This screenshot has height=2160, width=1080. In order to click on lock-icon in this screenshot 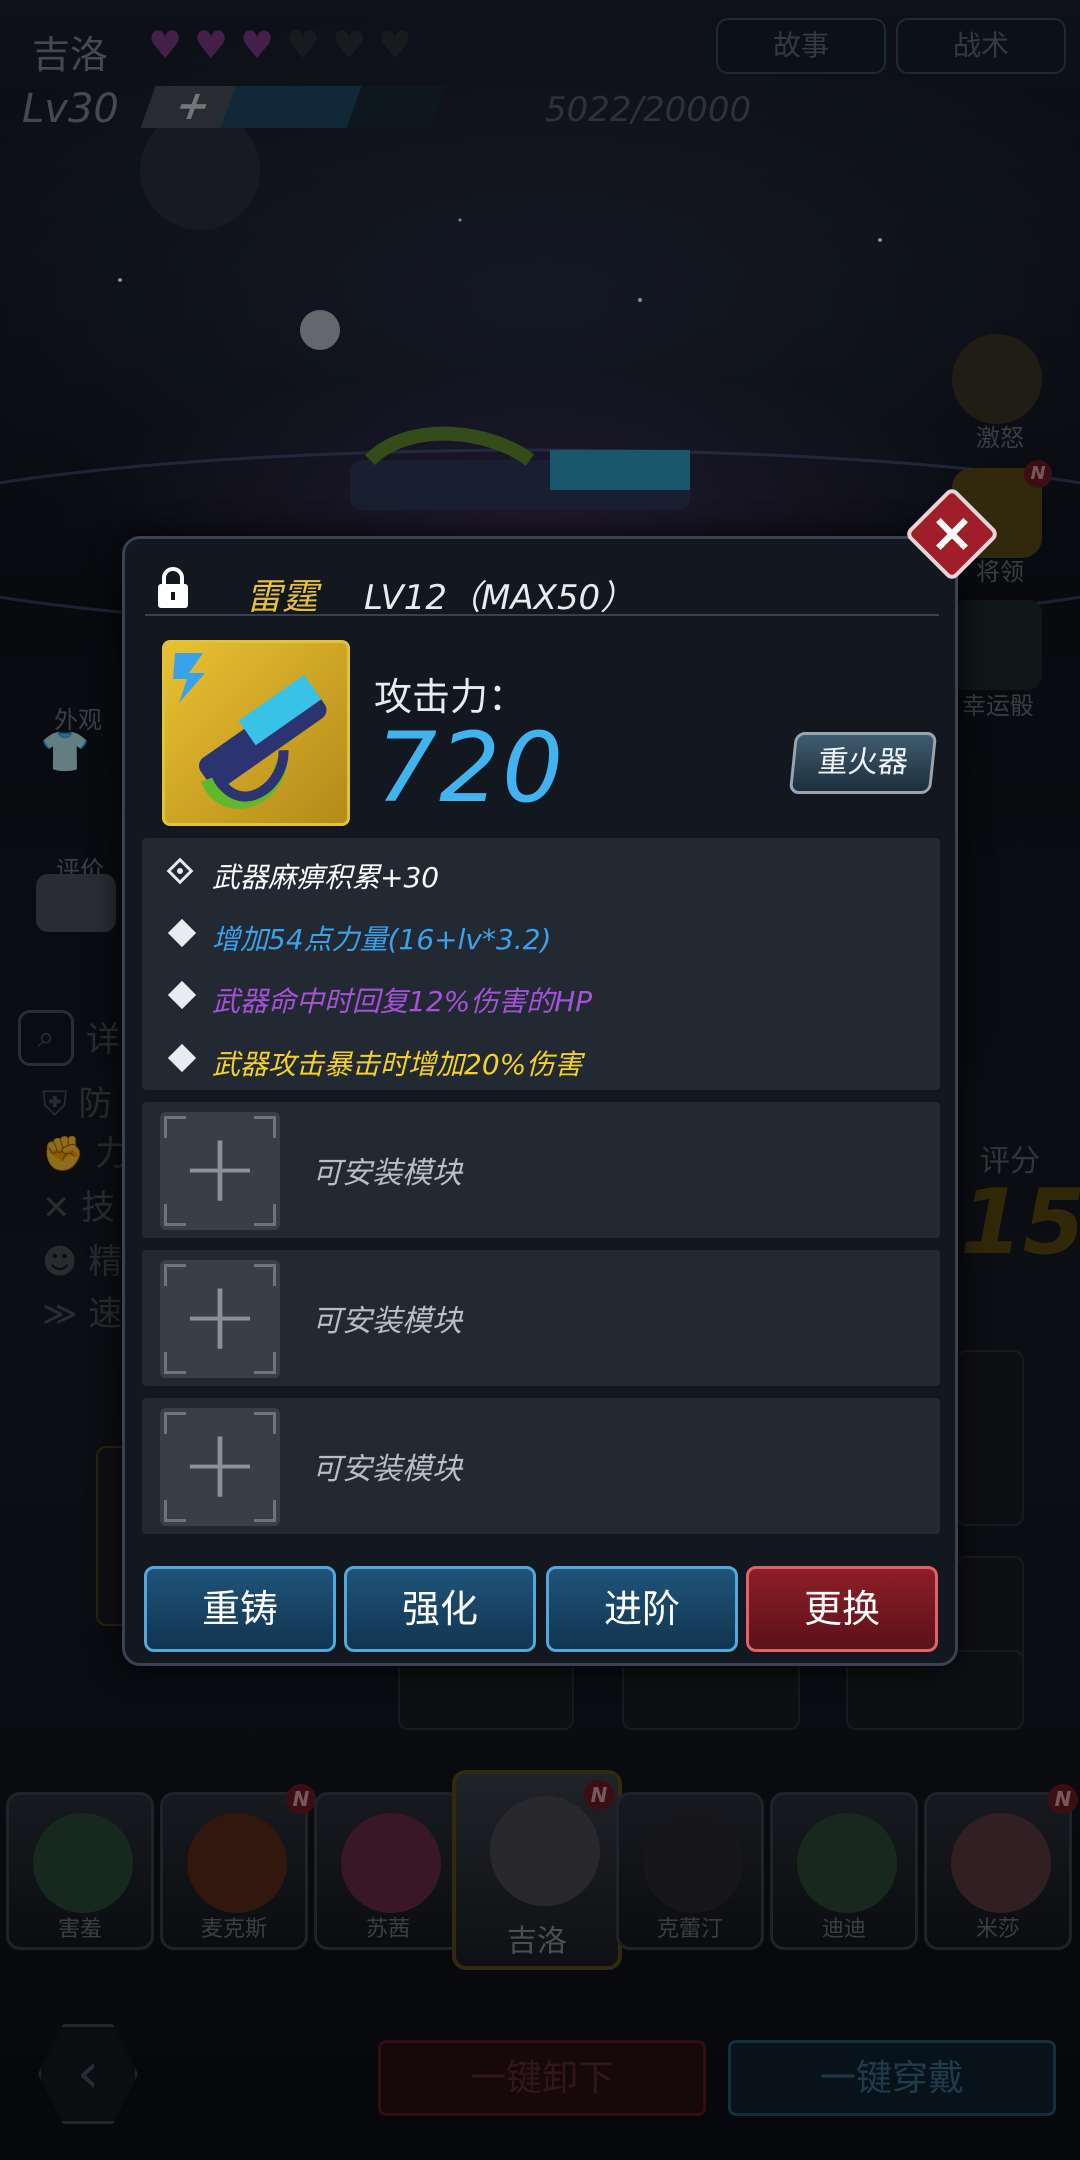, I will do `click(173, 588)`.